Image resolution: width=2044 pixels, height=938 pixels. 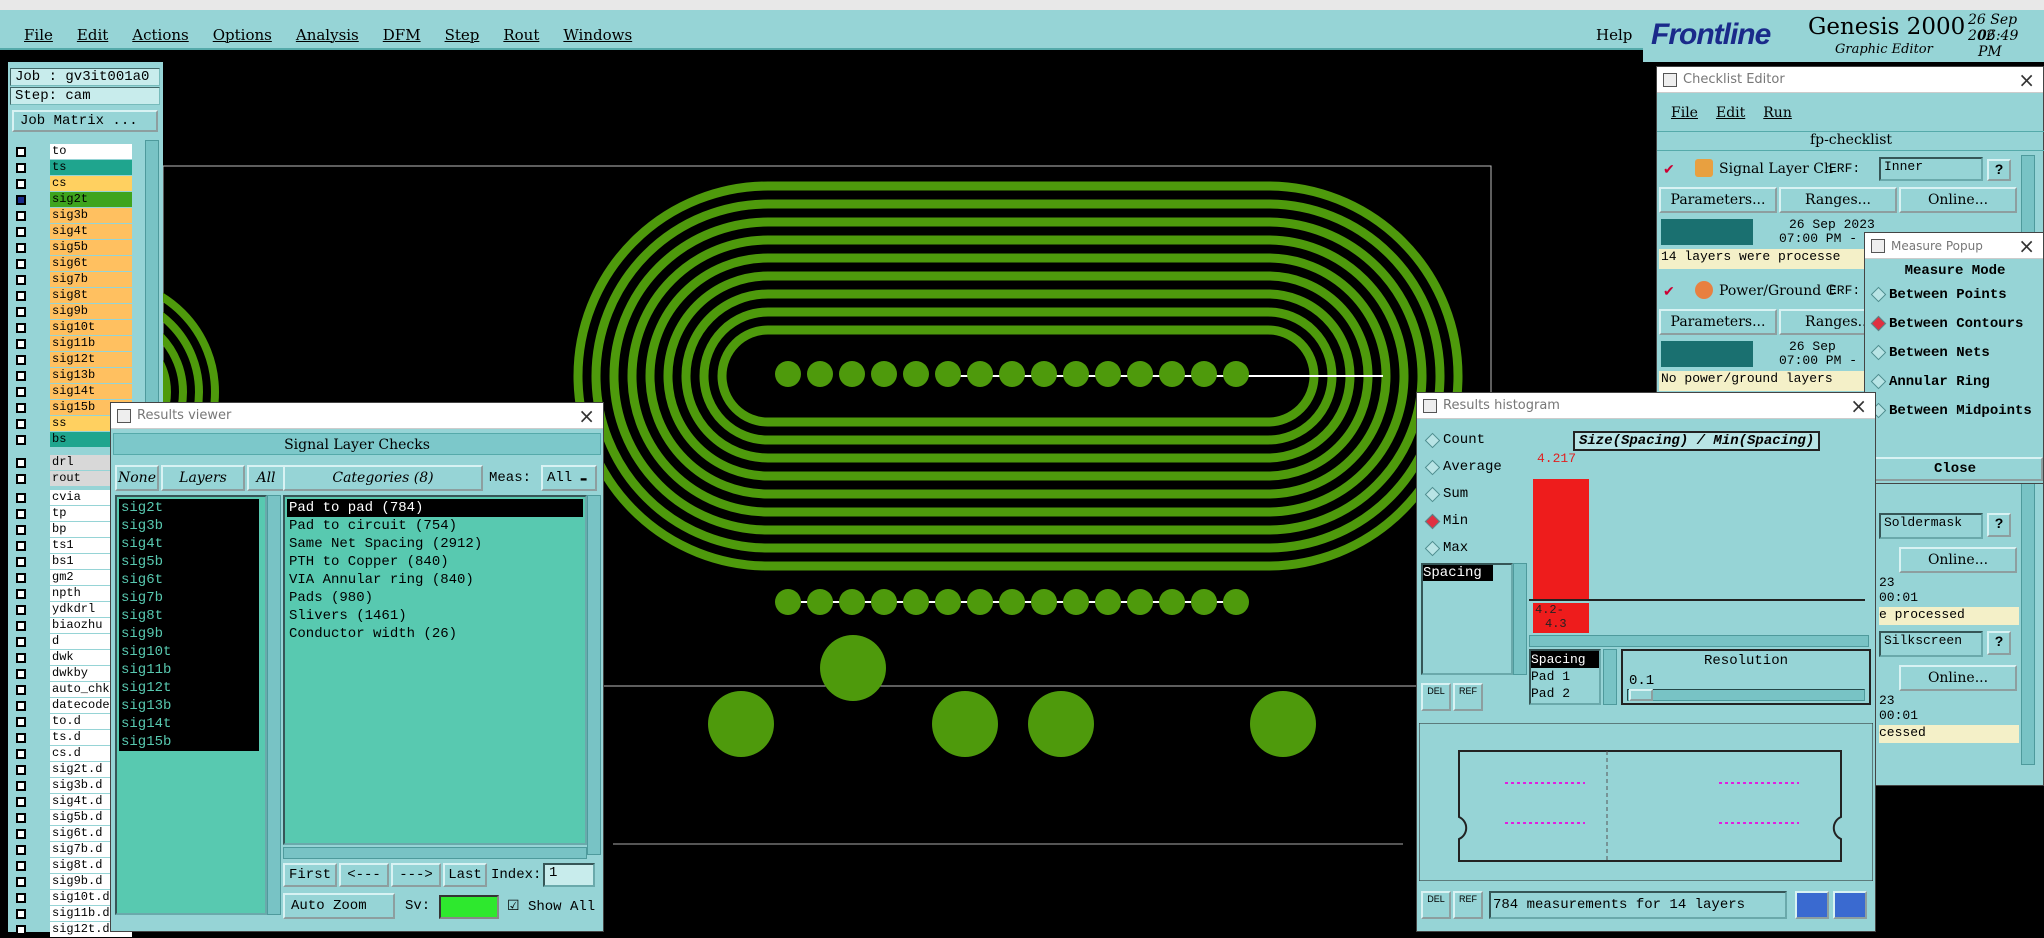 I want to click on index-input: 1, so click(x=569, y=875).